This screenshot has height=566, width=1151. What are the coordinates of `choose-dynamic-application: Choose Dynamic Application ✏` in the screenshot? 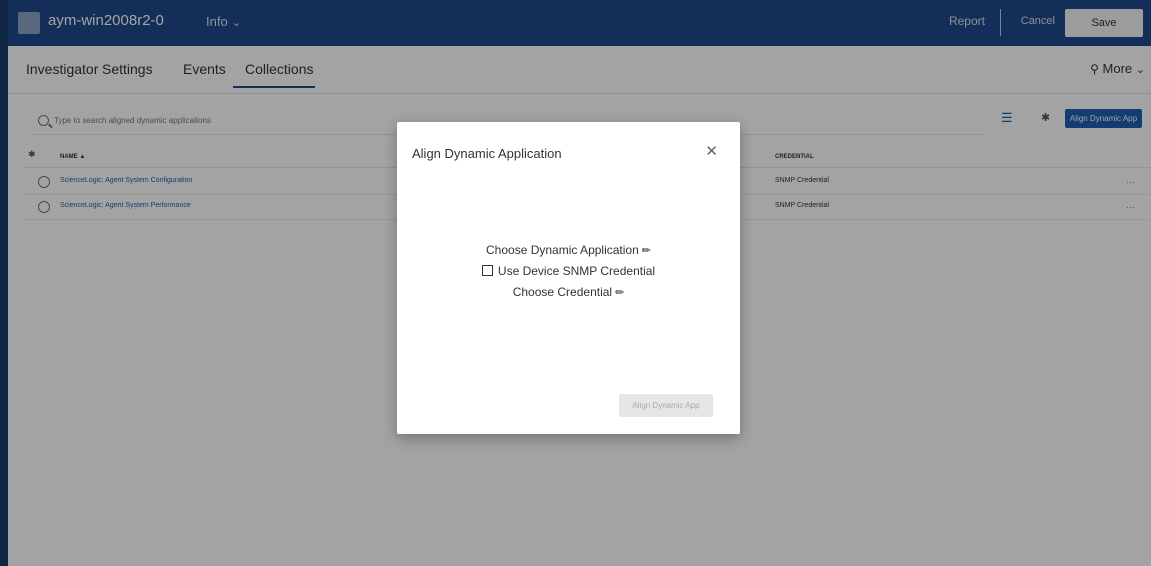 It's located at (568, 250).